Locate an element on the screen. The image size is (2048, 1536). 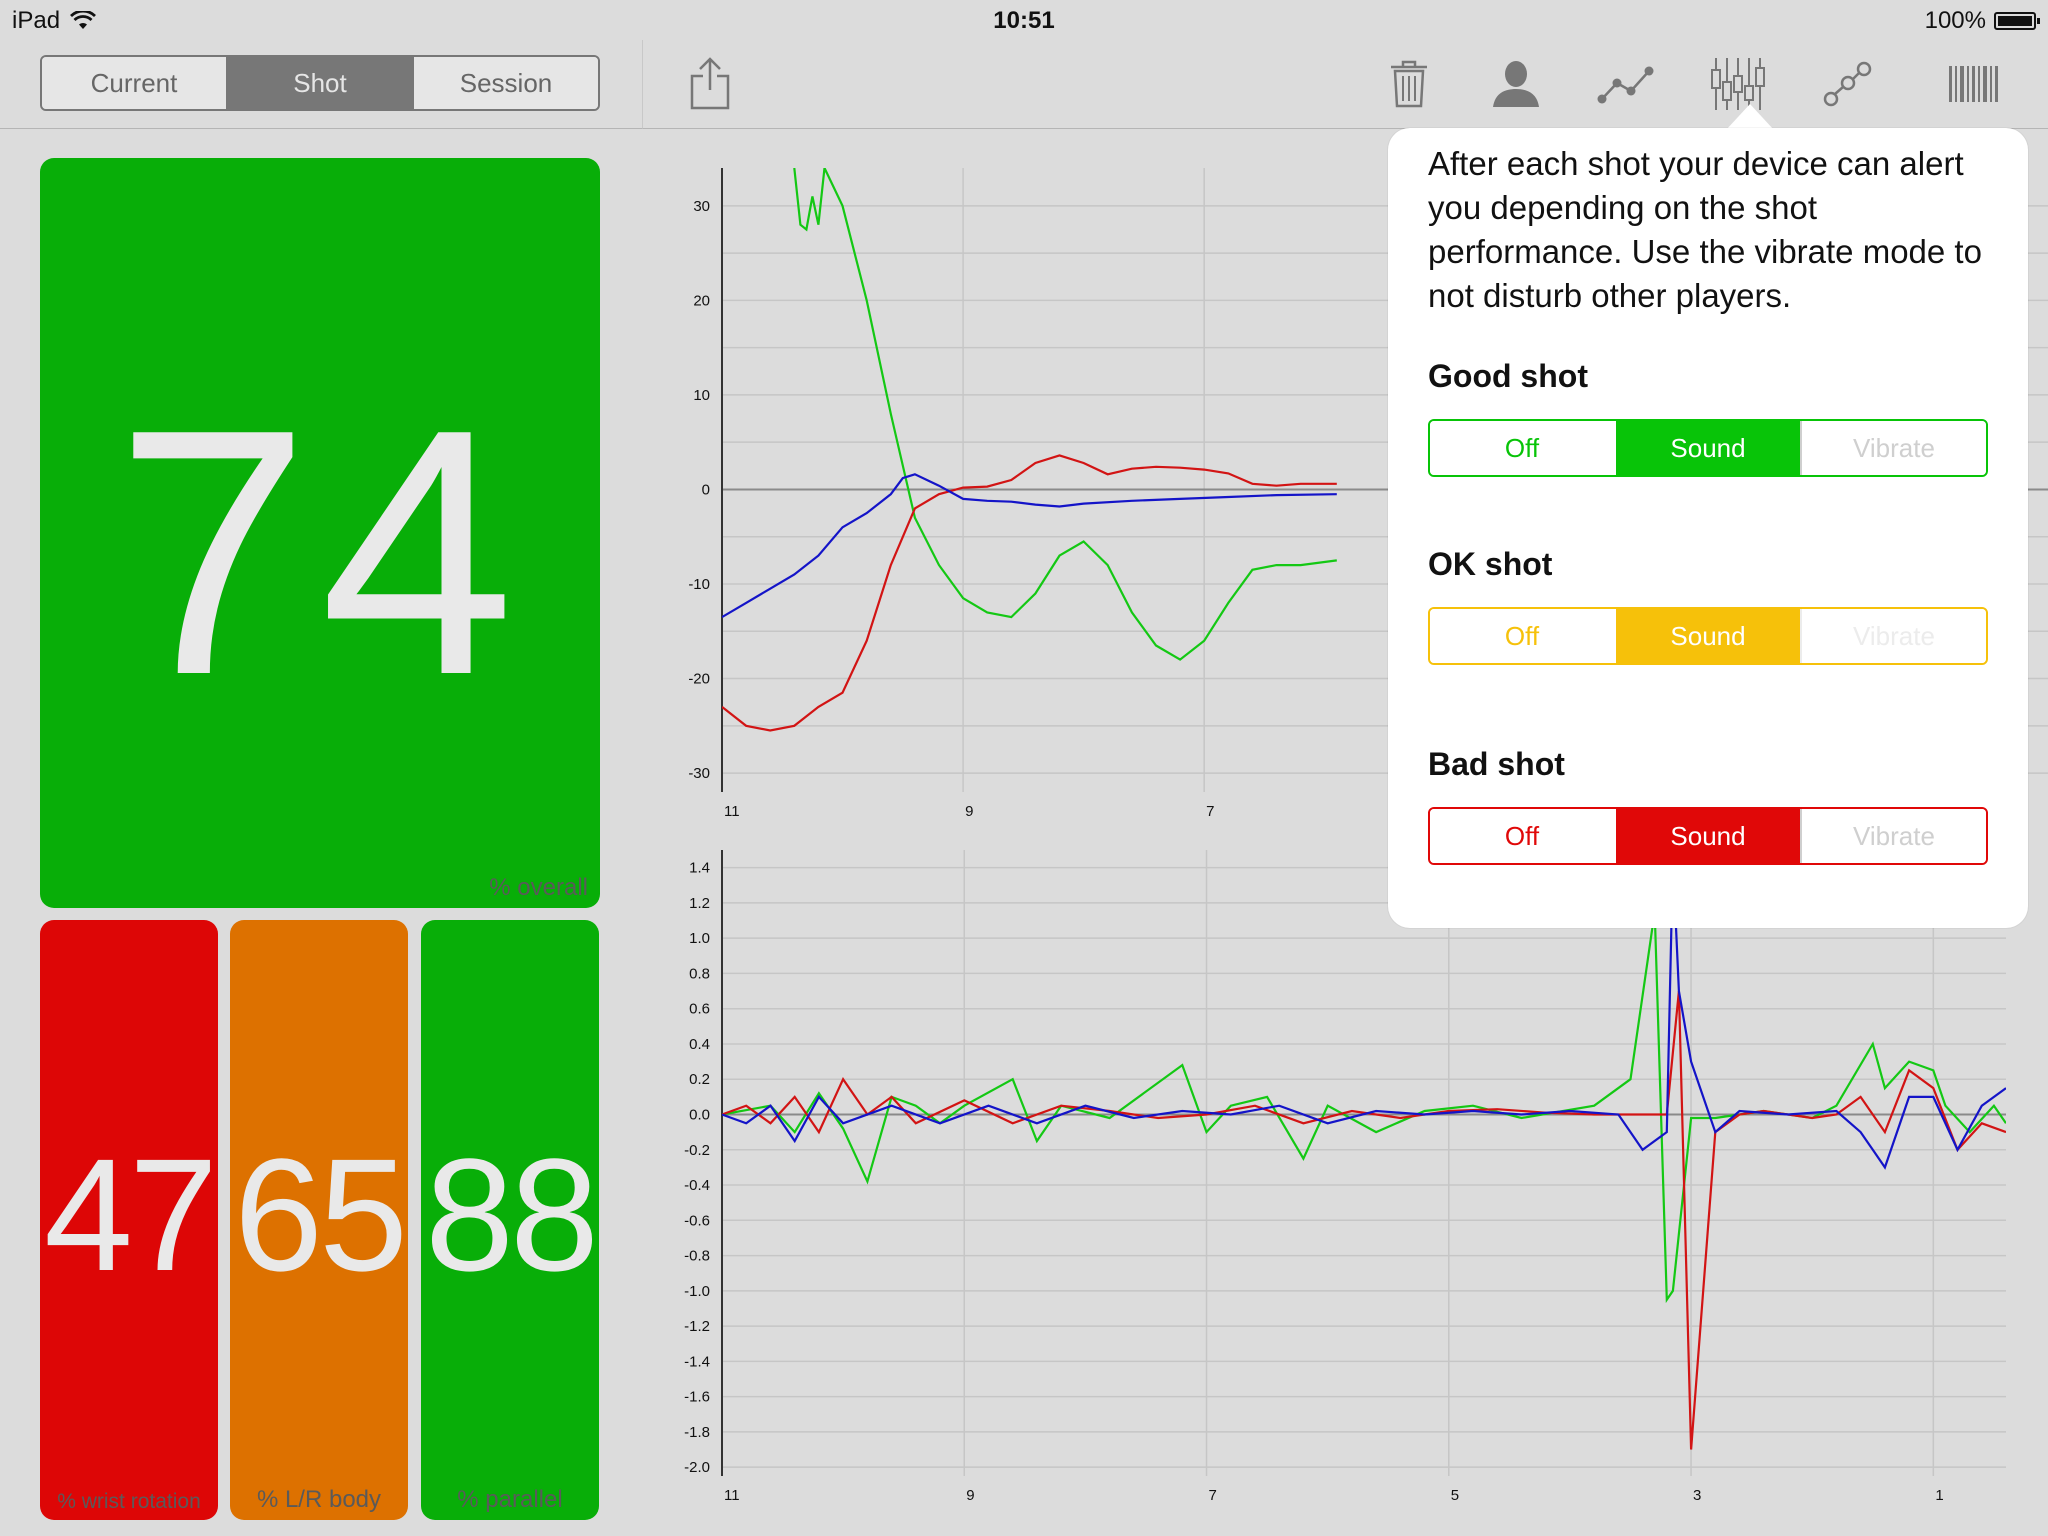
left-toolbar: Current Shot Session is located at coordinates (321, 84).